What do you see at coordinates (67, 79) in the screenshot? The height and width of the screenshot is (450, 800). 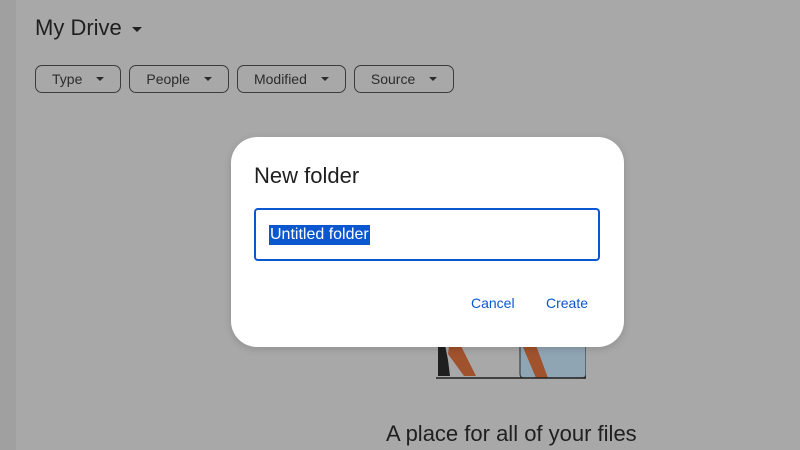 I see `filter-label: Type` at bounding box center [67, 79].